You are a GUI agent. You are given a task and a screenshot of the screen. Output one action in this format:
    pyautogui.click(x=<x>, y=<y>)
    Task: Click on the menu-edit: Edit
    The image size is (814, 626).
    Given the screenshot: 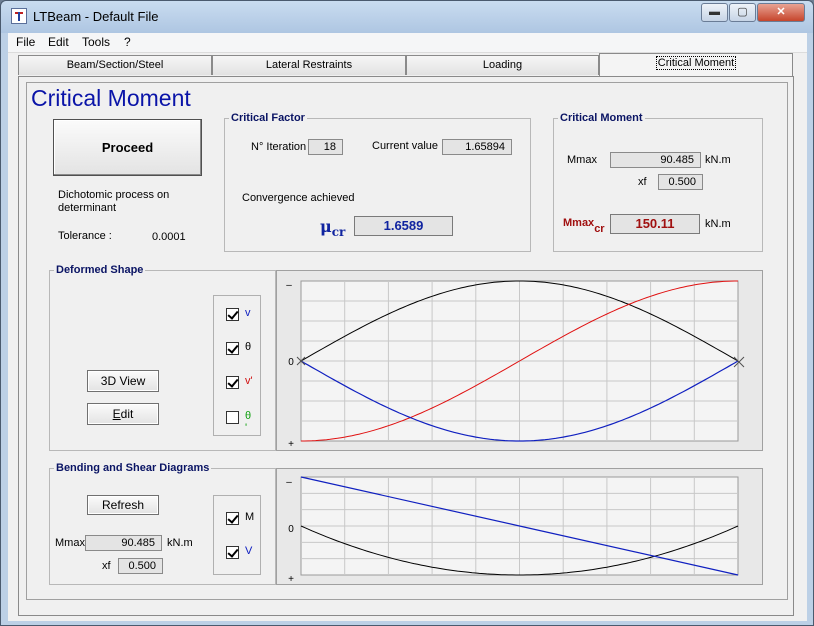 What is the action you would take?
    pyautogui.click(x=58, y=42)
    